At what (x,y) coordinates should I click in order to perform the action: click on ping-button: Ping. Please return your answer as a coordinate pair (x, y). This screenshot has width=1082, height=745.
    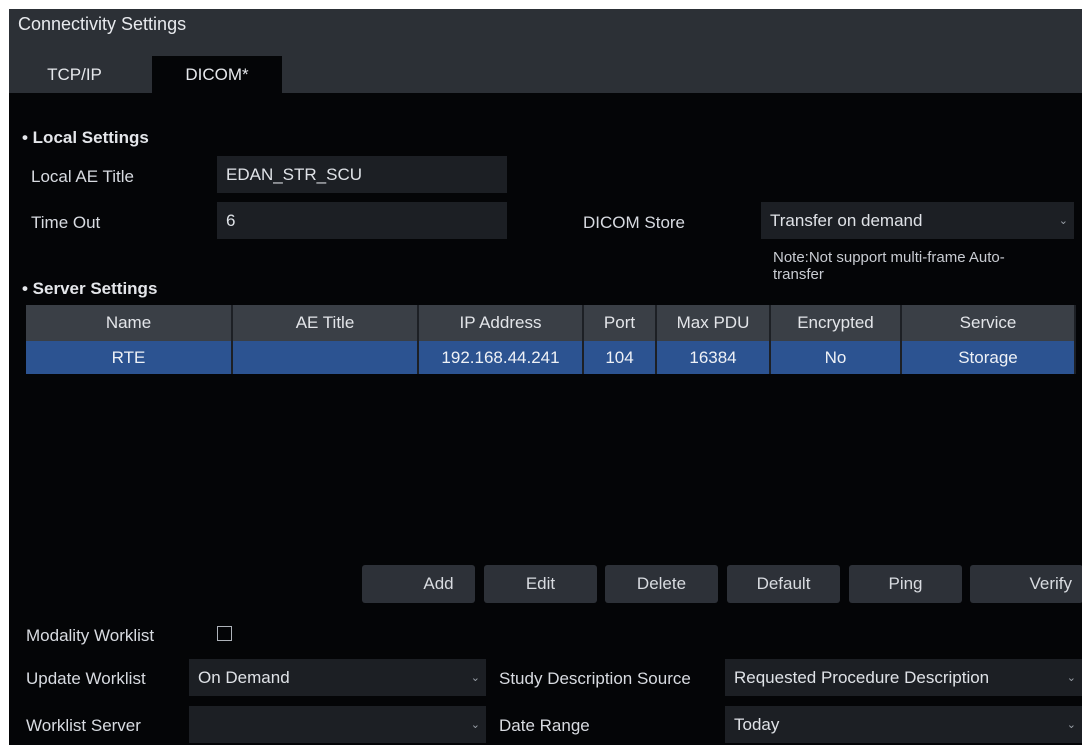
    Looking at the image, I should click on (905, 584).